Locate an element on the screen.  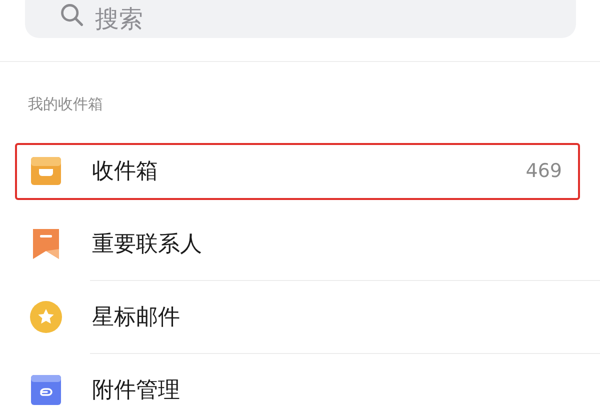
paperclip-icon is located at coordinates (46, 390).